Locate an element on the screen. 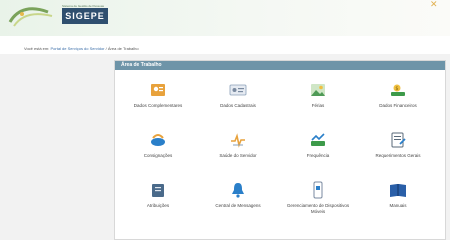 Image resolution: width=450 pixels, height=240 pixels. id-card-icon is located at coordinates (238, 90).